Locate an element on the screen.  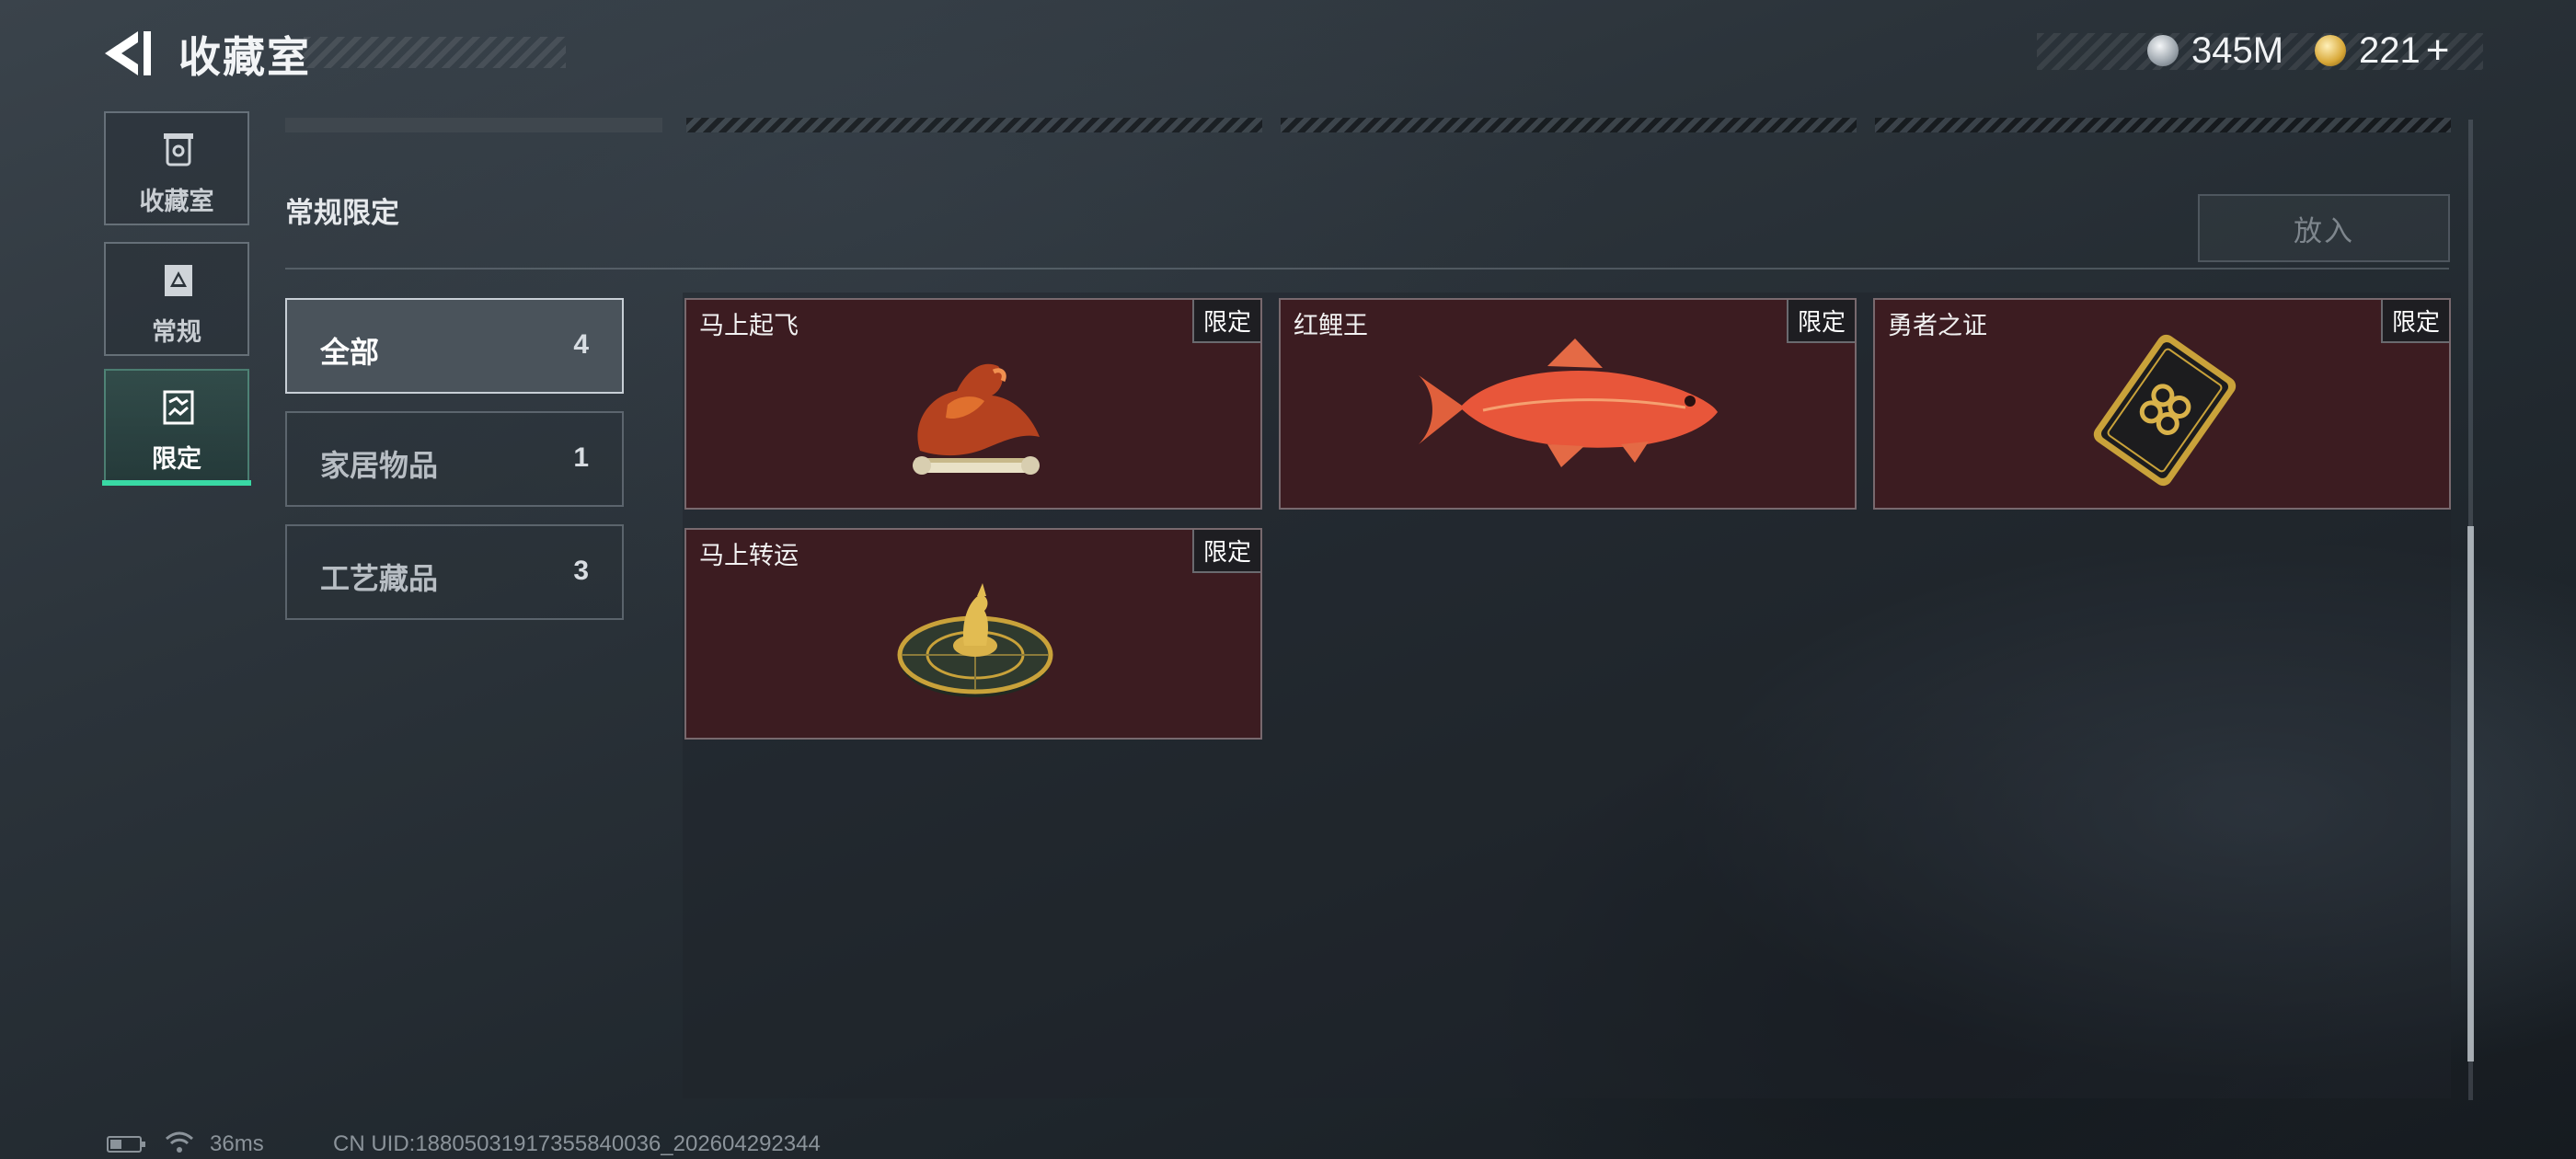
silver-currency: 345M is located at coordinates (2215, 51).